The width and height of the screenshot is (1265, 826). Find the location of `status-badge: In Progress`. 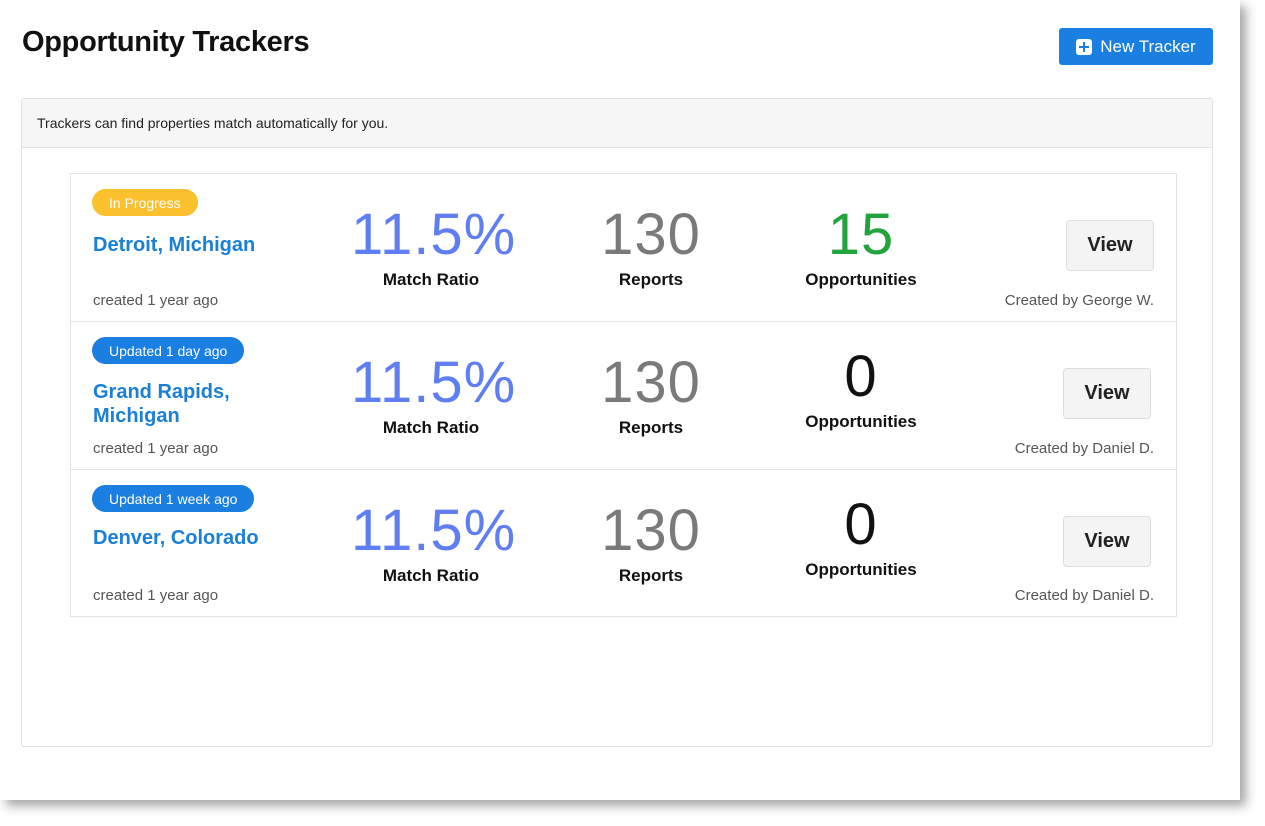

status-badge: In Progress is located at coordinates (145, 202).